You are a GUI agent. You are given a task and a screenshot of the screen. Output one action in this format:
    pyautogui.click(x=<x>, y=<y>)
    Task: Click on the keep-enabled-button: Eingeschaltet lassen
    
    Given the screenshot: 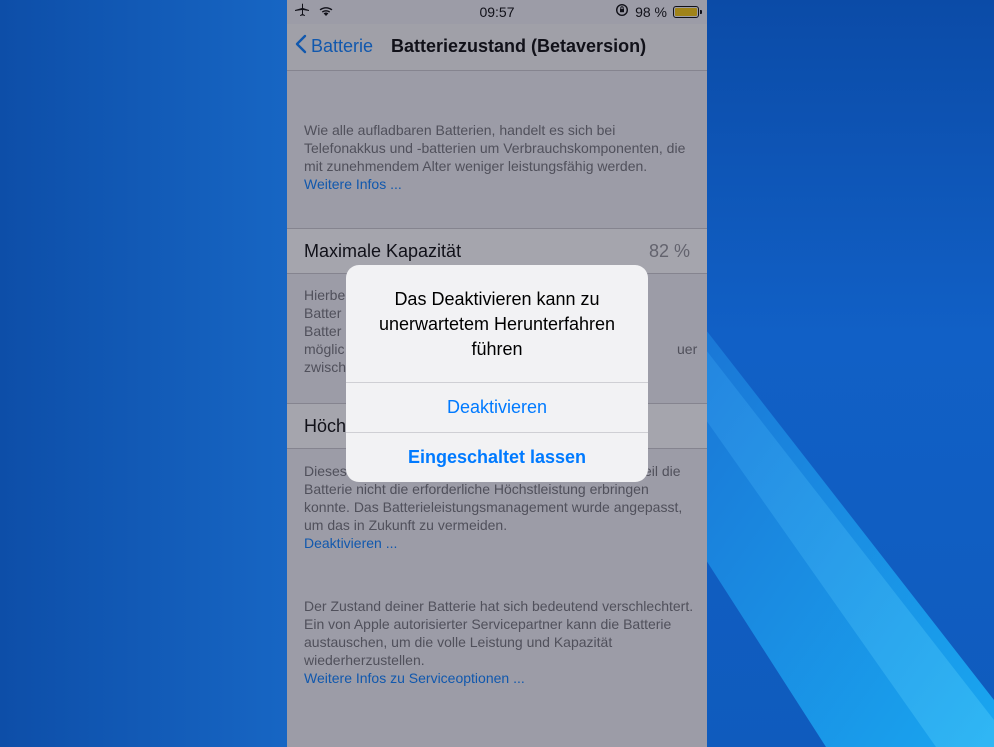 What is the action you would take?
    pyautogui.click(x=497, y=456)
    